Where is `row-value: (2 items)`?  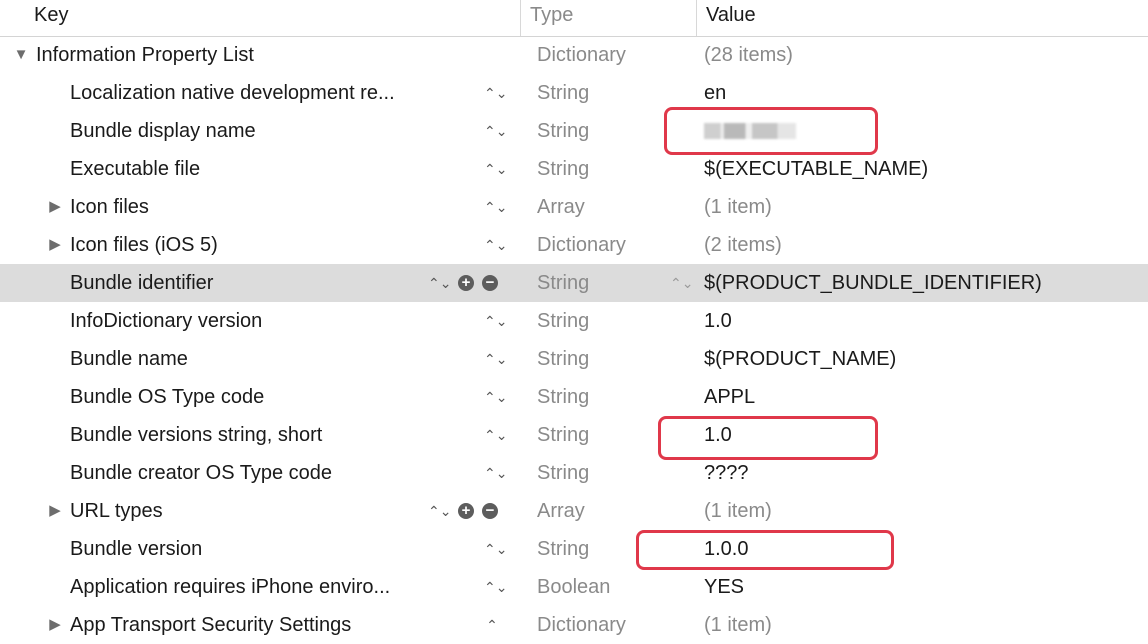 row-value: (2 items) is located at coordinates (743, 245).